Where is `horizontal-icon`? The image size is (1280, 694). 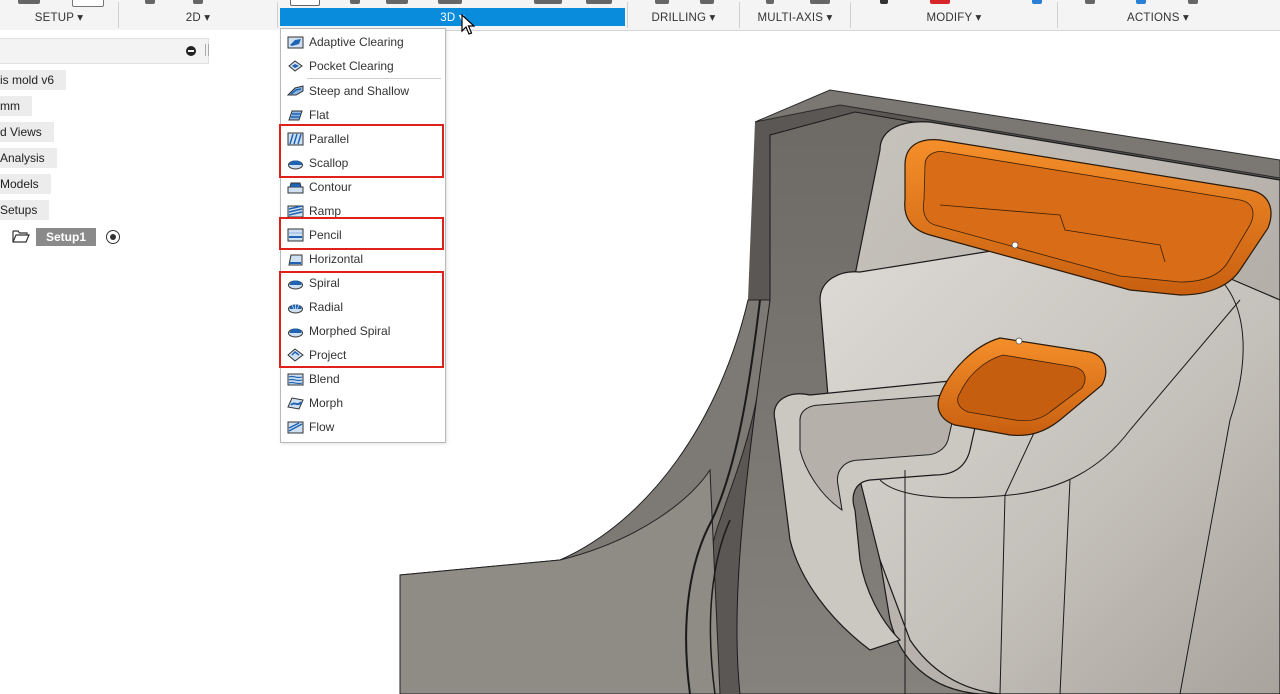
horizontal-icon is located at coordinates (295, 260).